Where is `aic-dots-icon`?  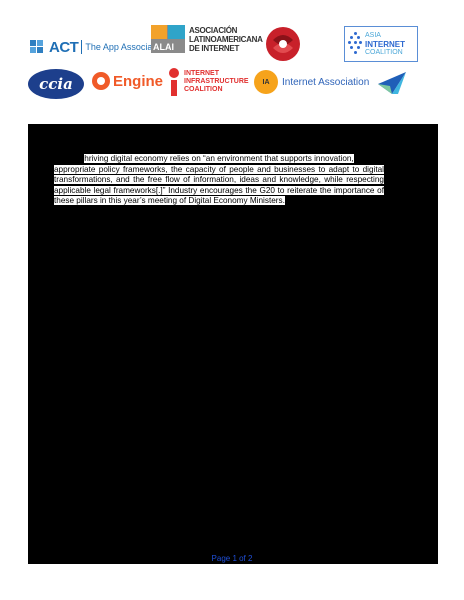 aic-dots-icon is located at coordinates (355, 44).